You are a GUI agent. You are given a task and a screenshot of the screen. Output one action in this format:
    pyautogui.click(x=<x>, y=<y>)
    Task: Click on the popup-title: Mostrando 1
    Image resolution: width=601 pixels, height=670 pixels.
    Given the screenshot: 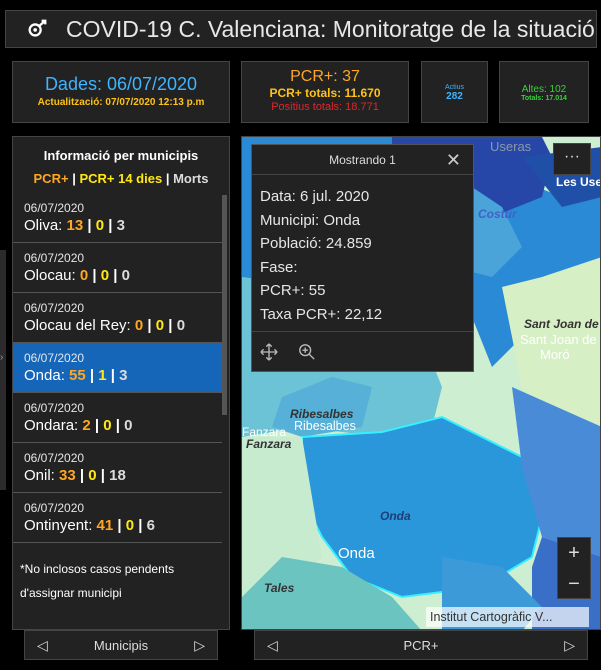 What is the action you would take?
    pyautogui.click(x=362, y=159)
    